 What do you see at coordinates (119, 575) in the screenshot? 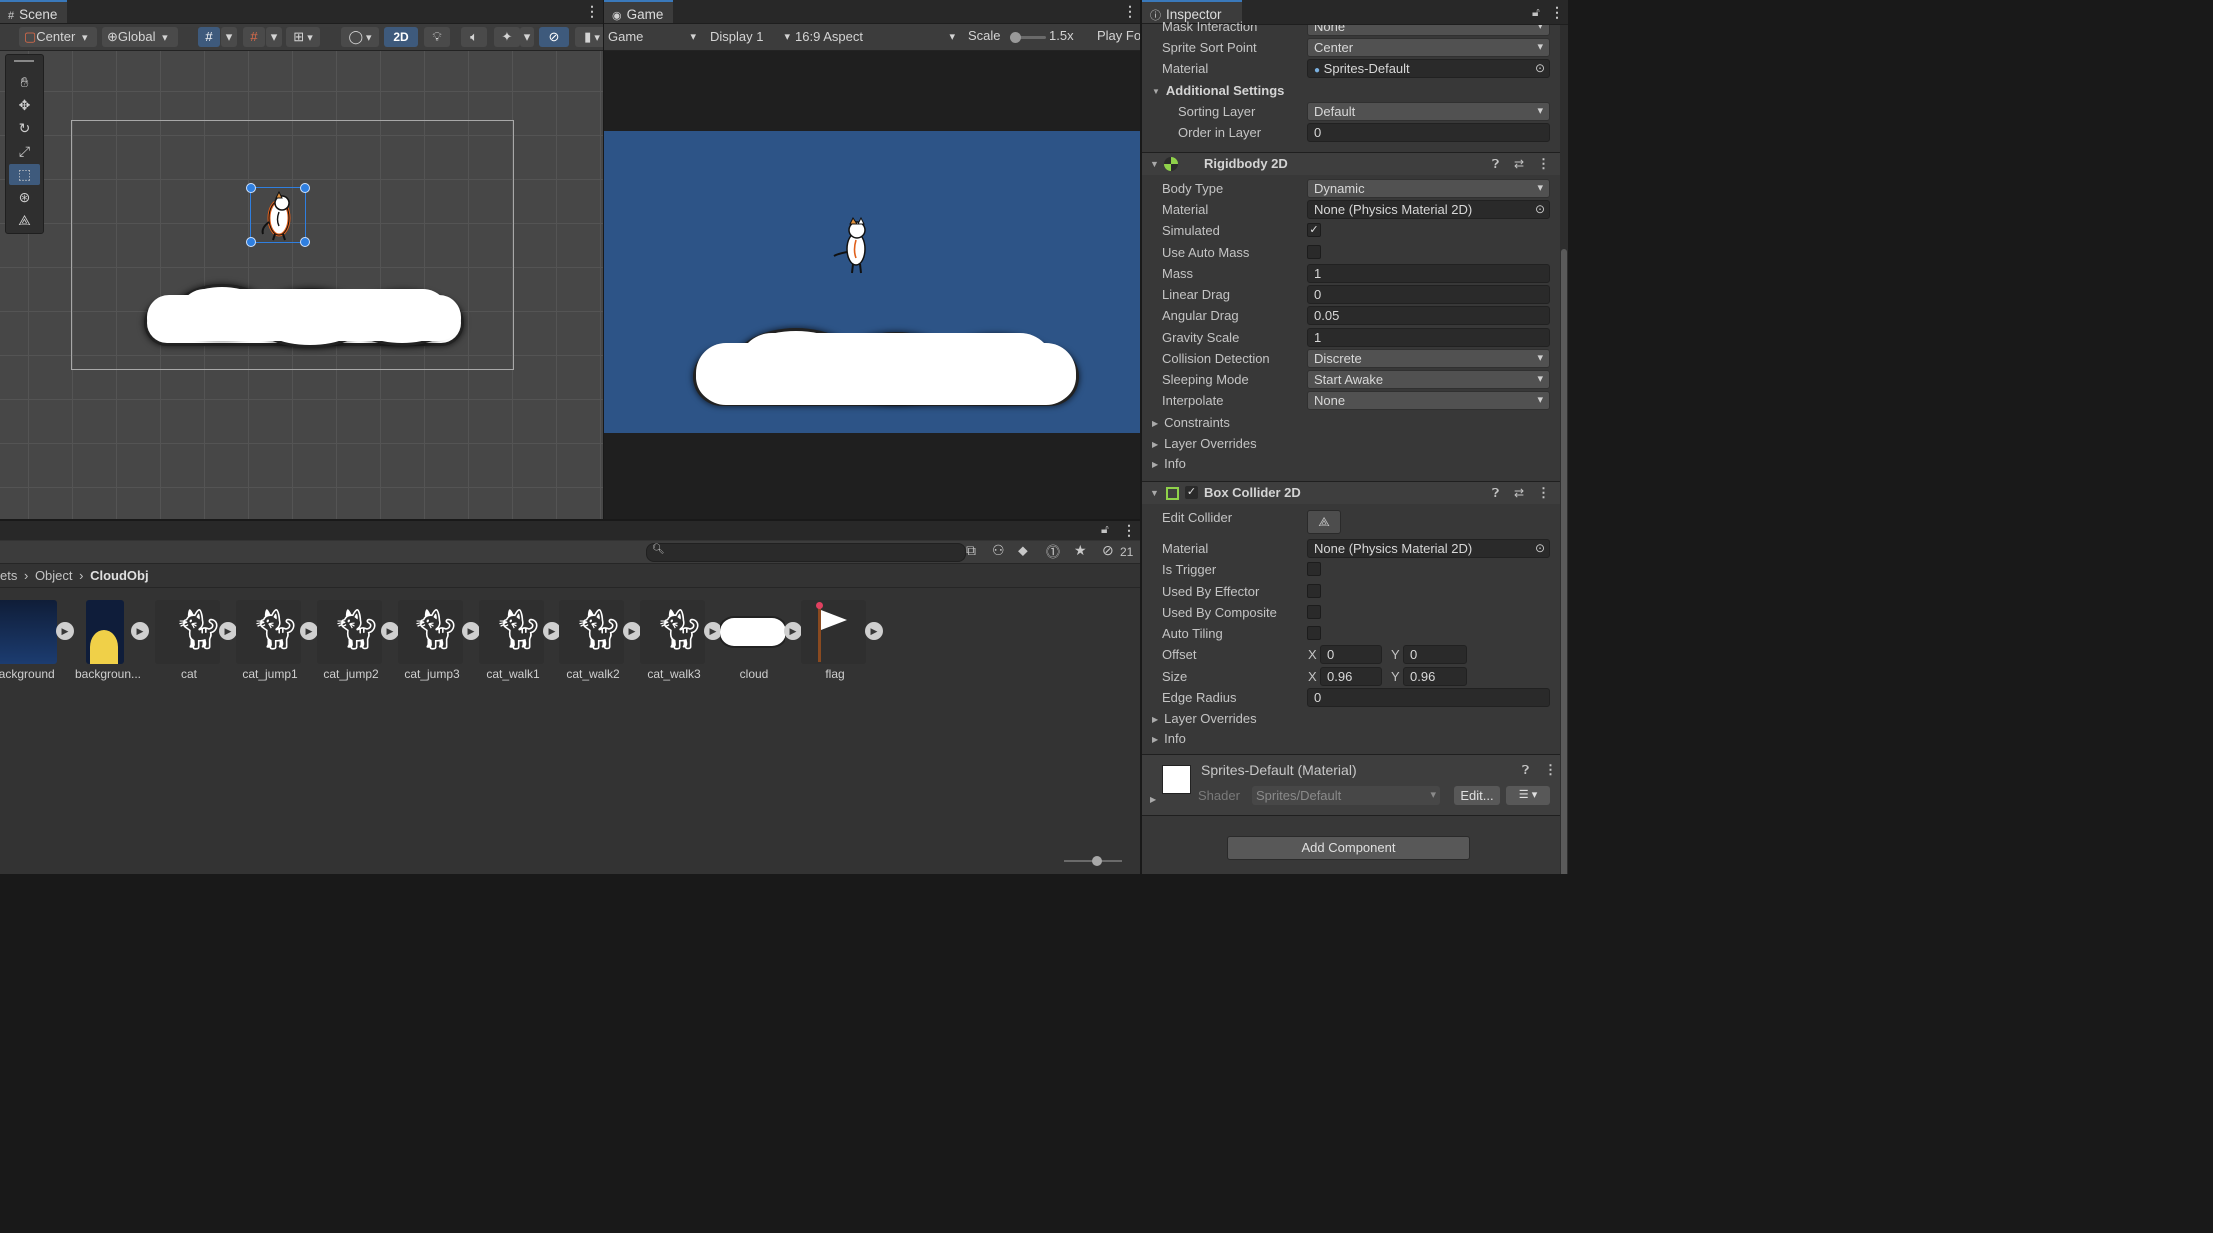
I see `breadcrumb-current: CloudObj` at bounding box center [119, 575].